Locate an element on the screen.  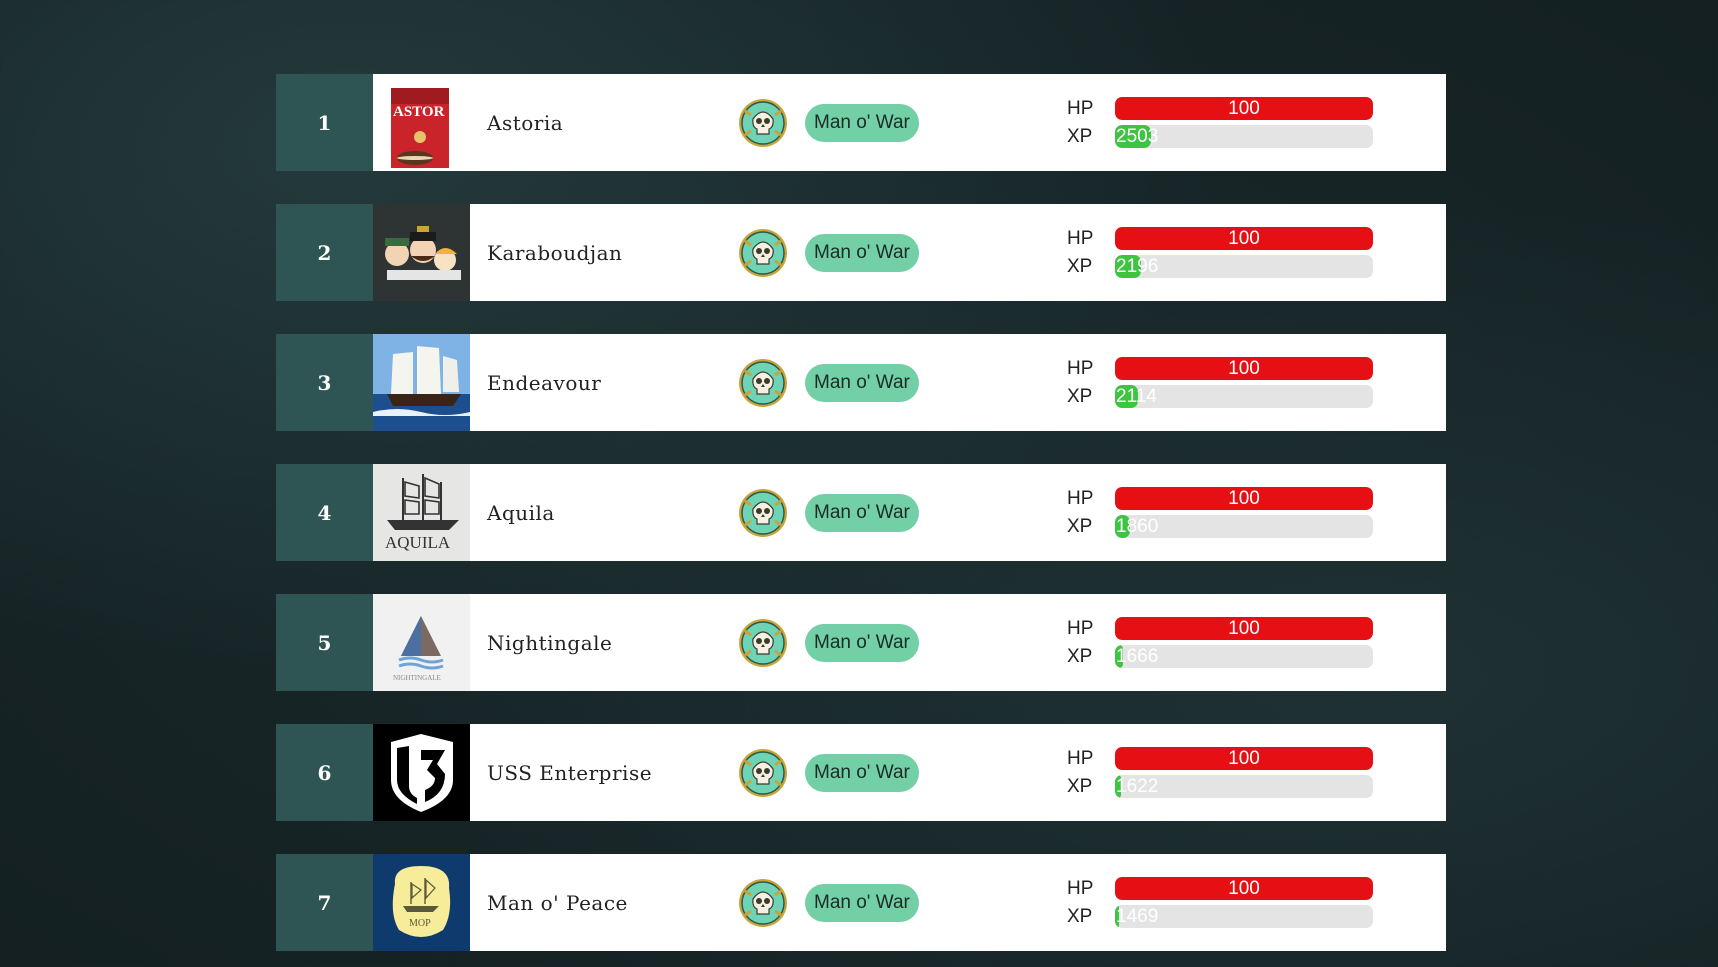
karaboudjan-logo is located at coordinates (421, 252).